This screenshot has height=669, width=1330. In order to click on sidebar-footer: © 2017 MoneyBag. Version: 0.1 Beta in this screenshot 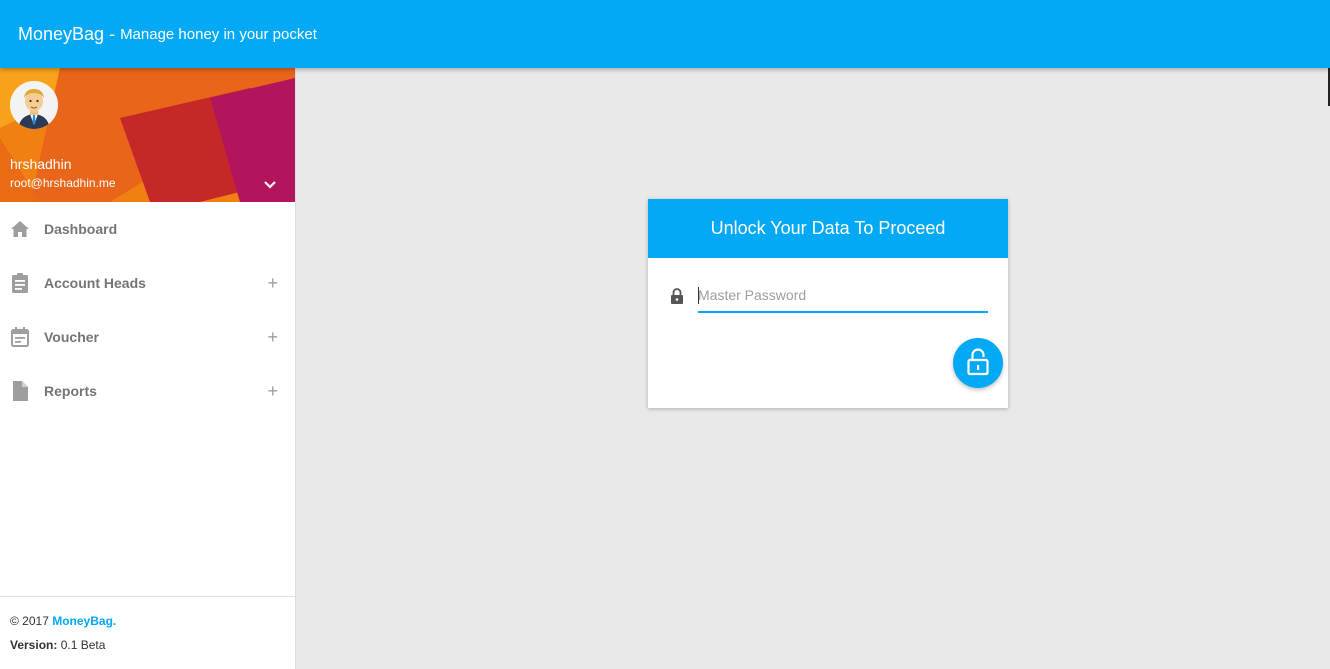, I will do `click(147, 632)`.